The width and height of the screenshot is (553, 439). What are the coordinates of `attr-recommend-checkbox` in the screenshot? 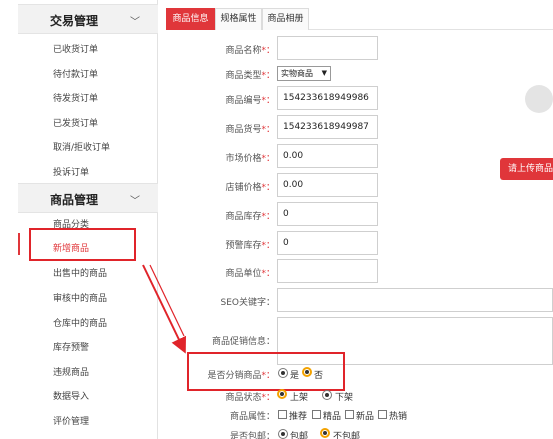 It's located at (282, 414).